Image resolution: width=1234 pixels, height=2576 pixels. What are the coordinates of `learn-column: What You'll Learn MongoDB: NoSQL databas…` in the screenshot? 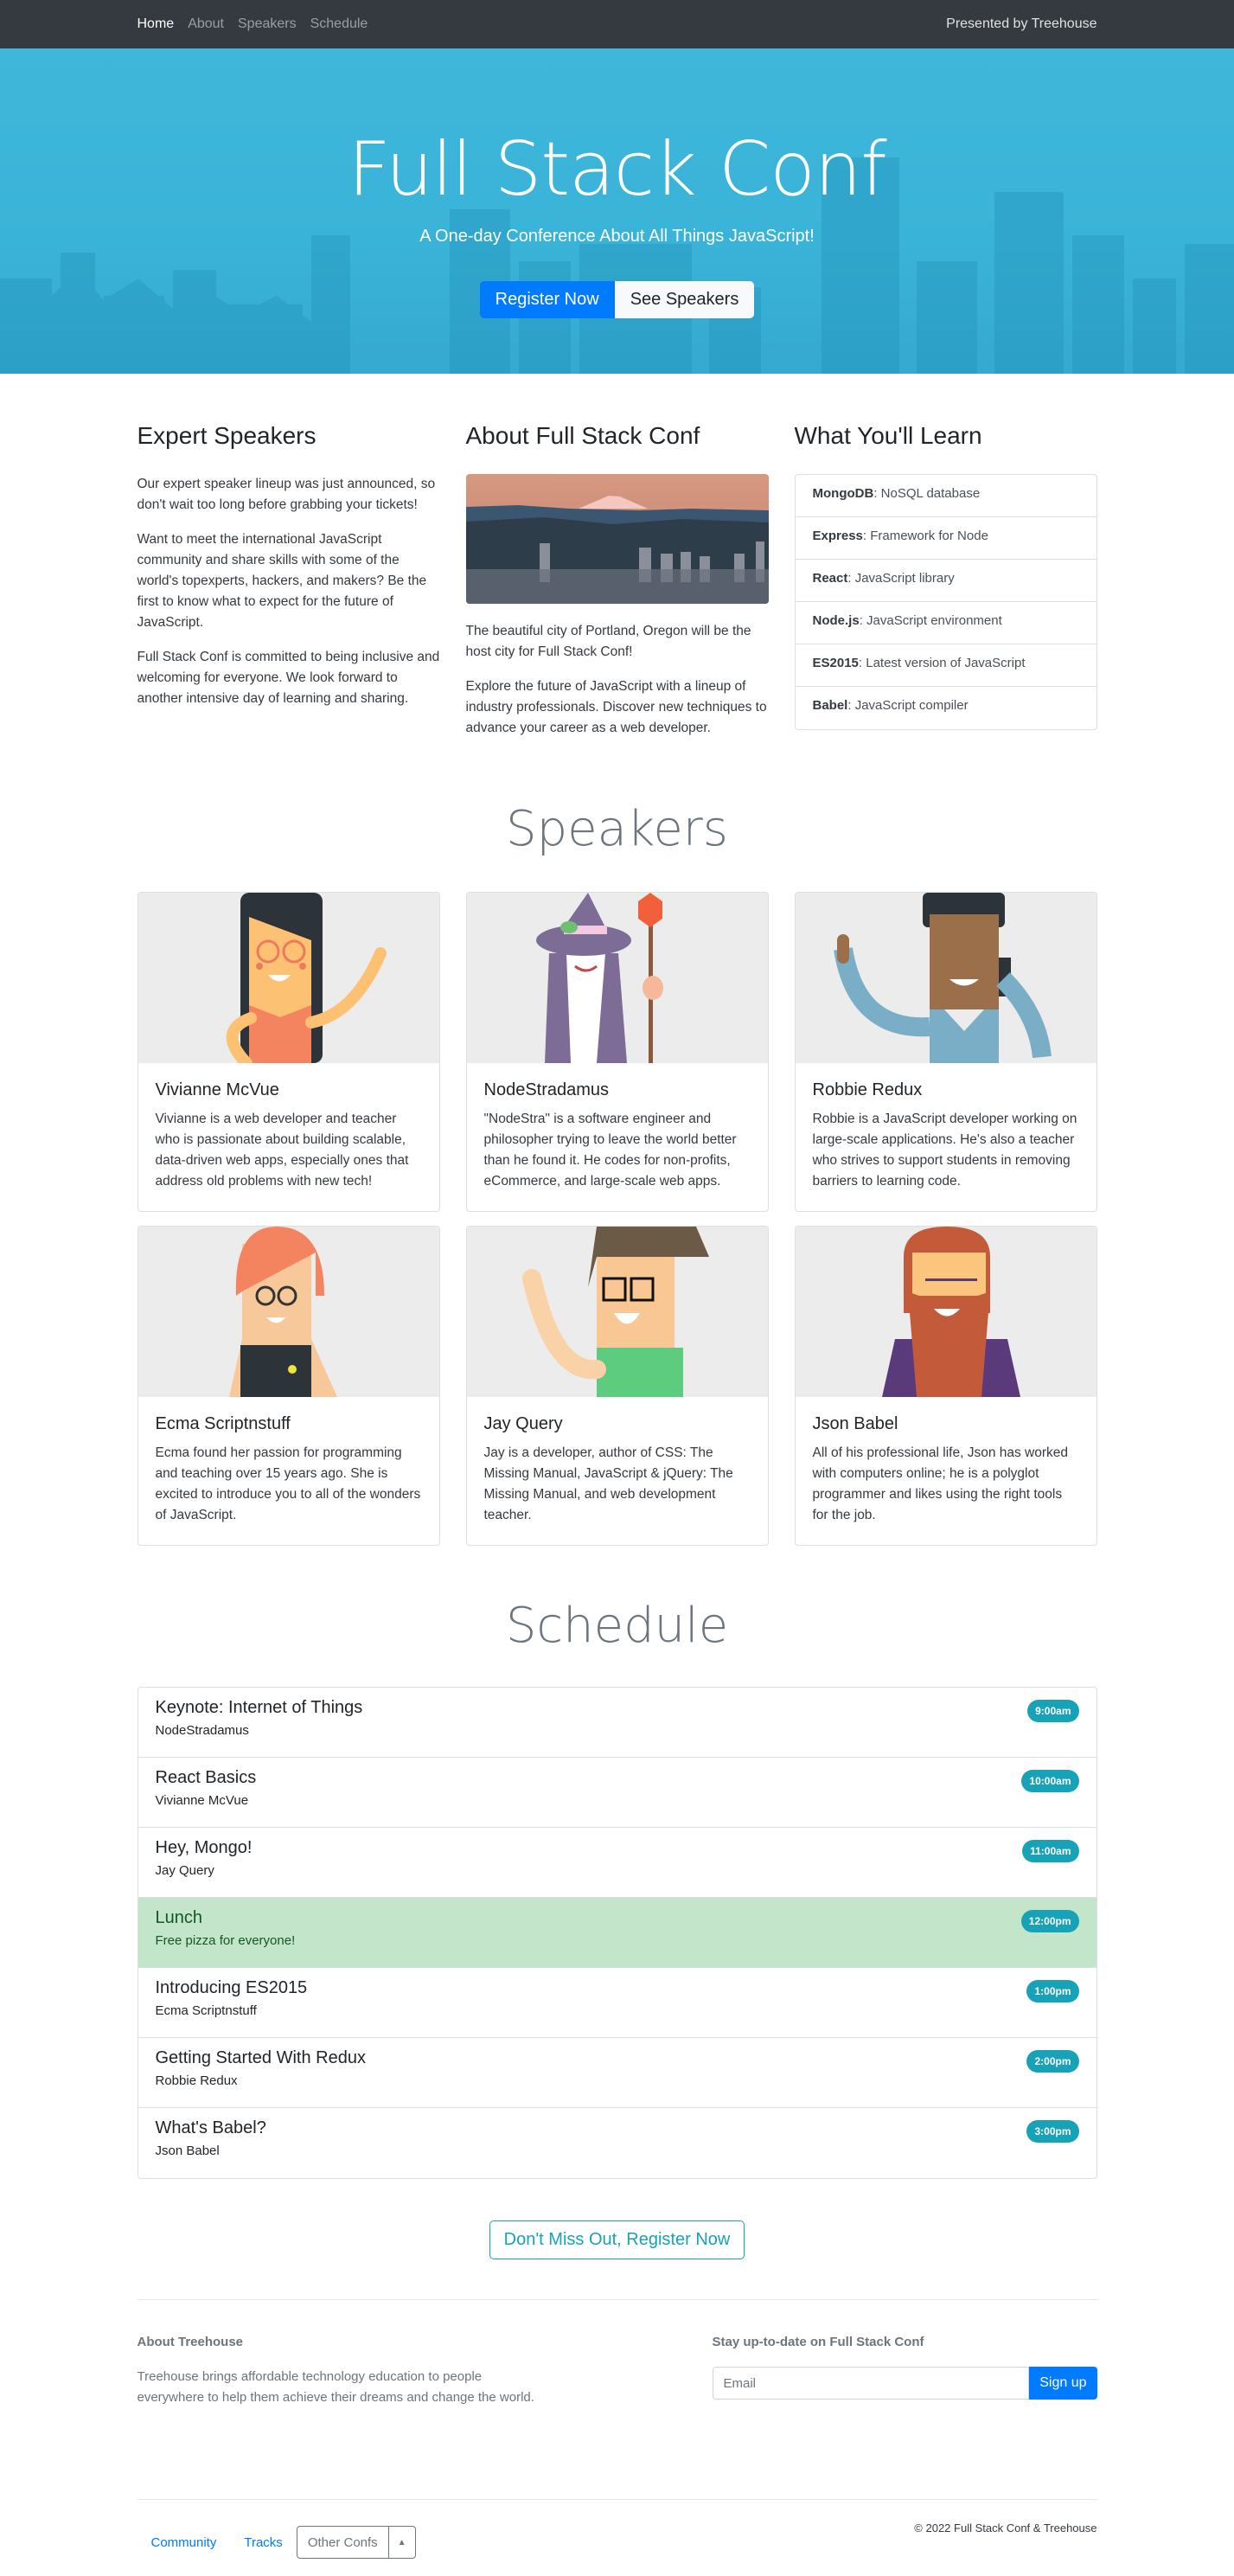 It's located at (945, 587).